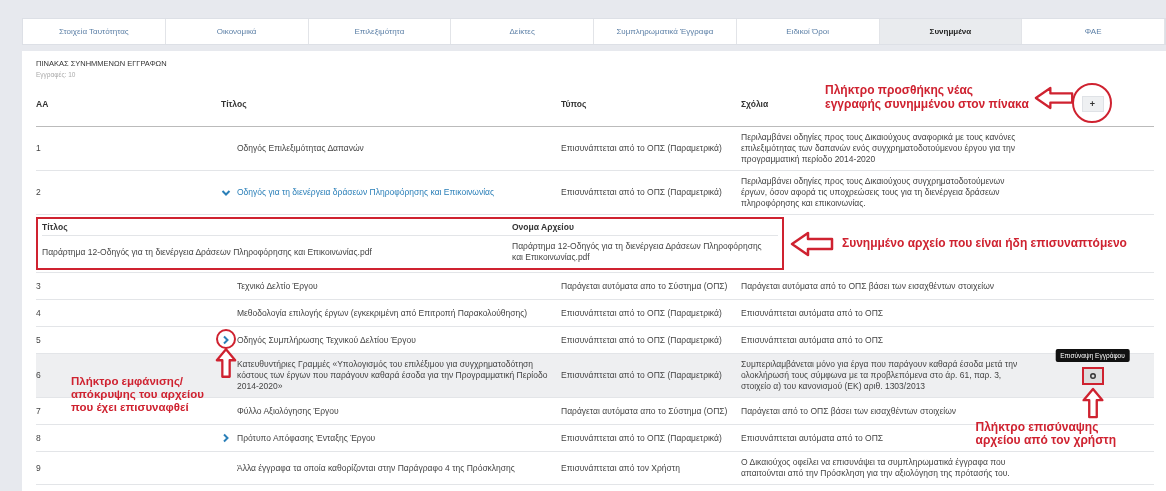  What do you see at coordinates (984, 243) in the screenshot?
I see `annotation-label: Συνημμένο αρχείο που είναι ήδη επισυναπτόμενο` at bounding box center [984, 243].